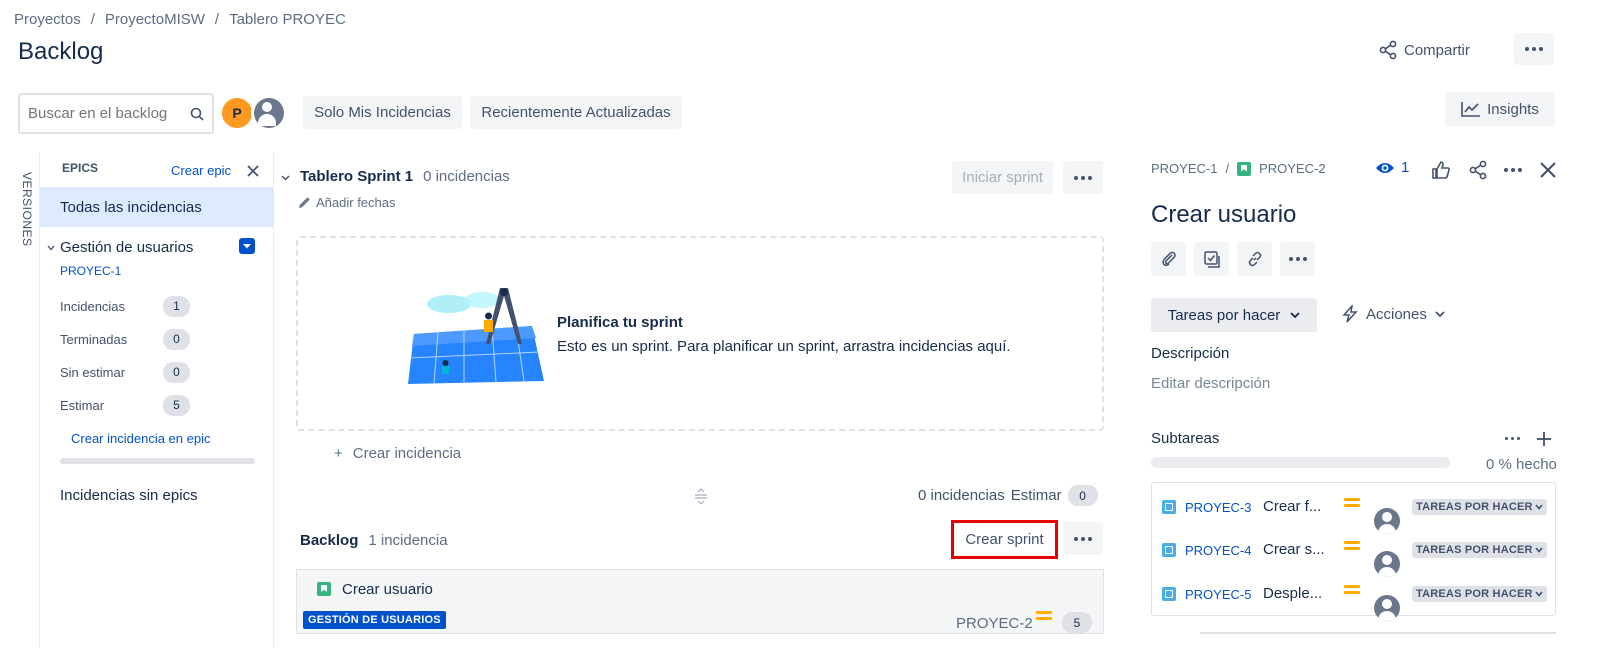 The image size is (1600, 648). Describe the element at coordinates (338, 453) in the screenshot. I see `plus-icon: +` at that location.